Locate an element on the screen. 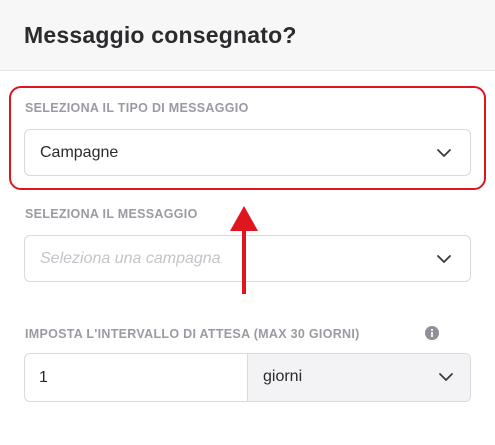 Image resolution: width=495 pixels, height=445 pixels. info-icon is located at coordinates (432, 333).